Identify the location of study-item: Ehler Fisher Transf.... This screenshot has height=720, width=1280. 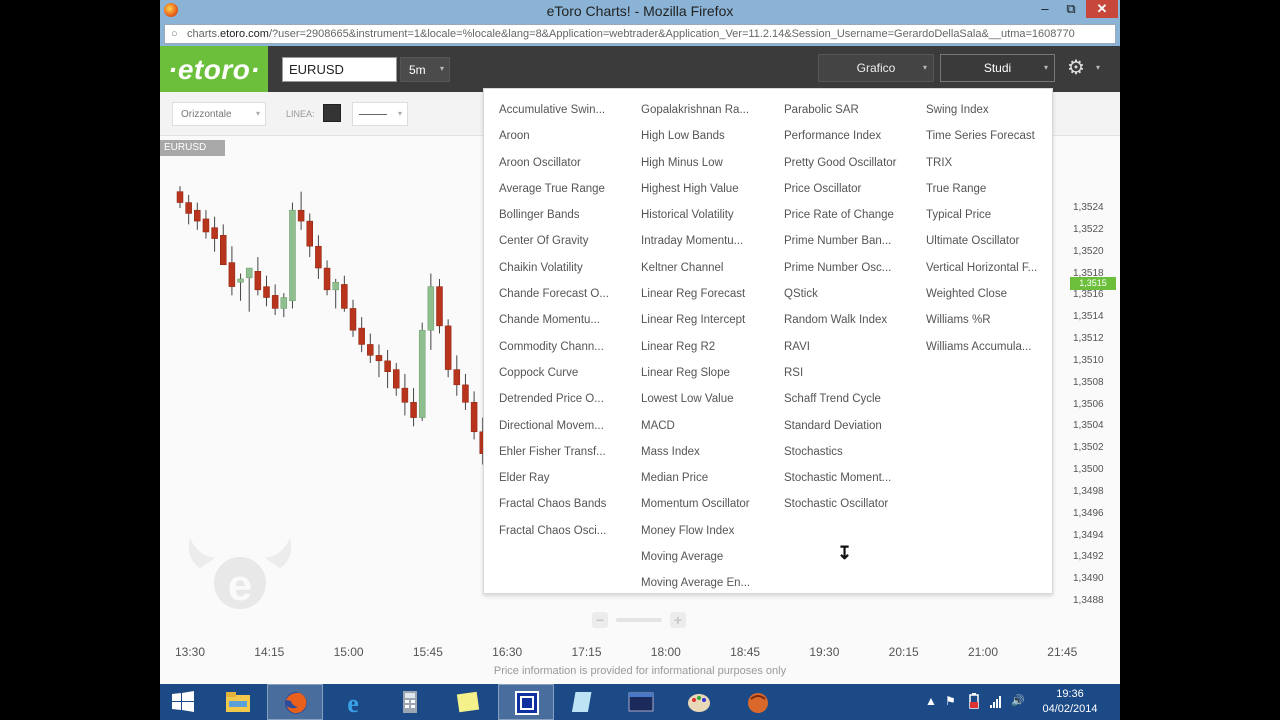
(554, 452).